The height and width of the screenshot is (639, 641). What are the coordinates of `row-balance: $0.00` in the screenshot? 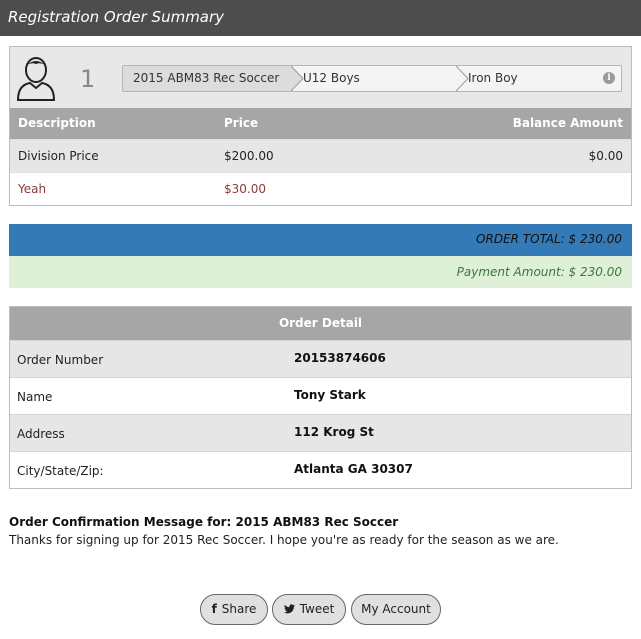 It's located at (605, 156).